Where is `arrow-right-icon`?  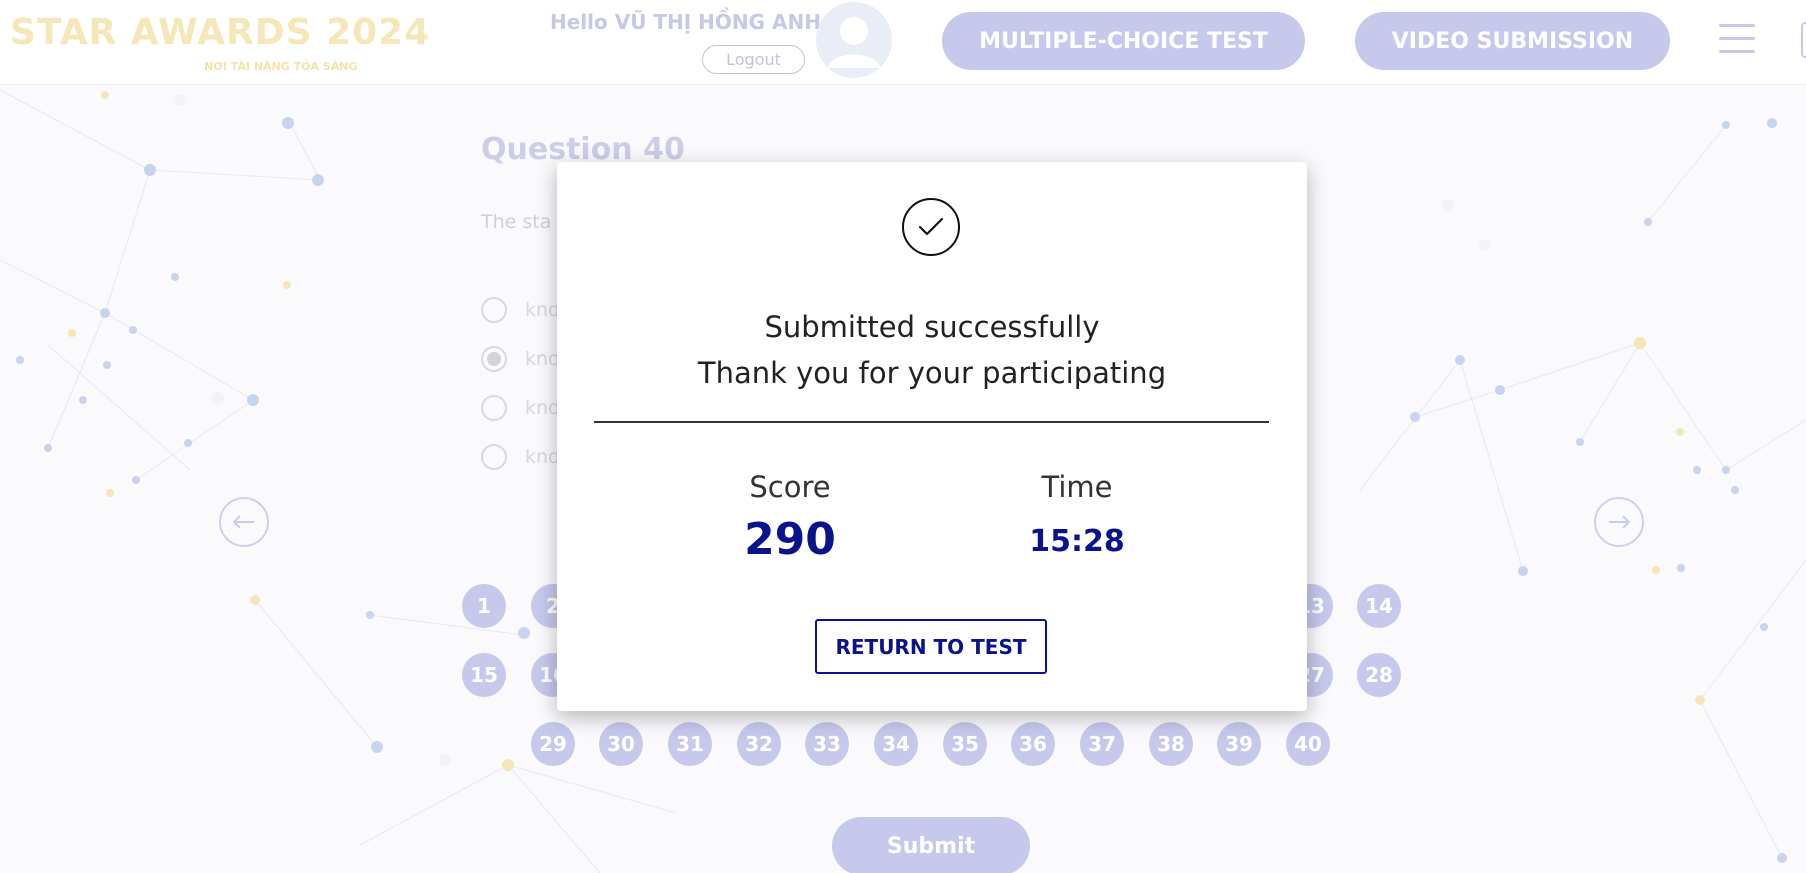 arrow-right-icon is located at coordinates (1619, 522).